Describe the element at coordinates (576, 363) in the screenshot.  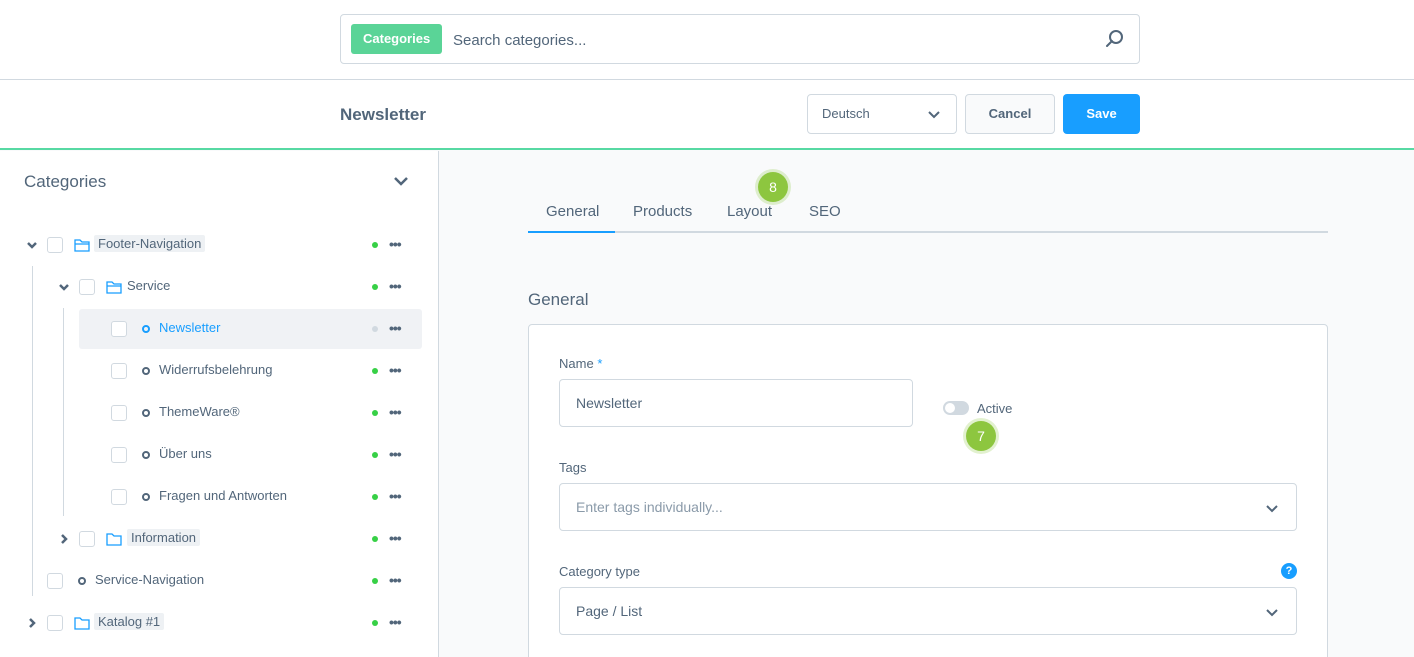
I see `name-label-text: Name` at that location.